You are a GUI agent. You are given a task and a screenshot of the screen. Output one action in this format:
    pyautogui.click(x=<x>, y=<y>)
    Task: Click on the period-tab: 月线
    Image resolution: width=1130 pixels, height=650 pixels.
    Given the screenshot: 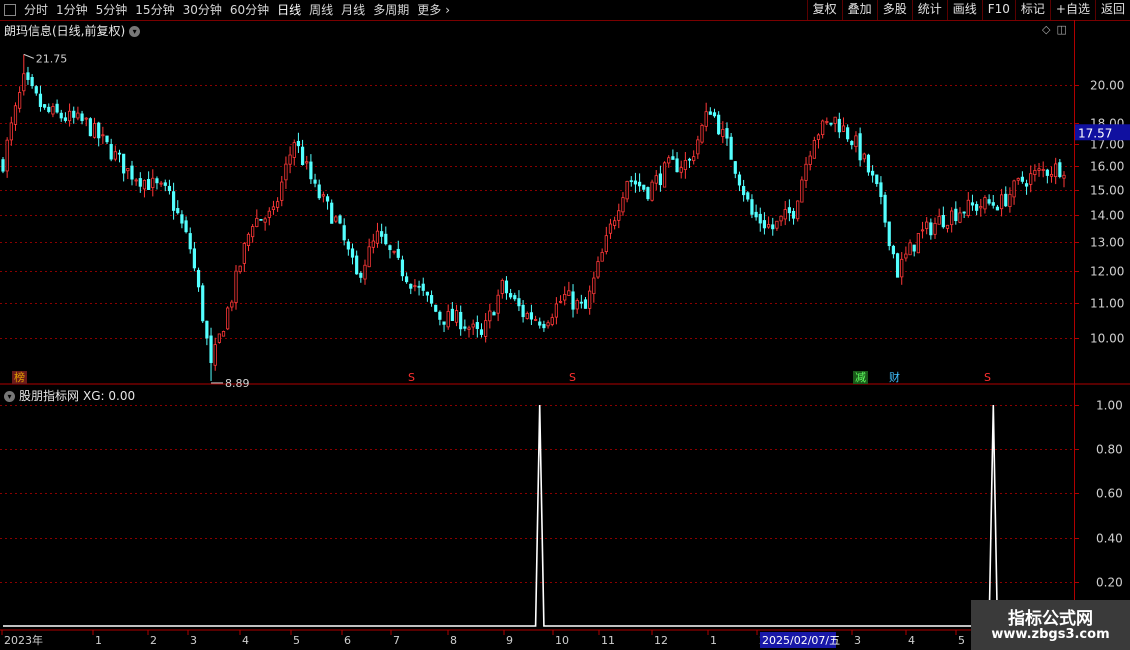 What is the action you would take?
    pyautogui.click(x=353, y=10)
    